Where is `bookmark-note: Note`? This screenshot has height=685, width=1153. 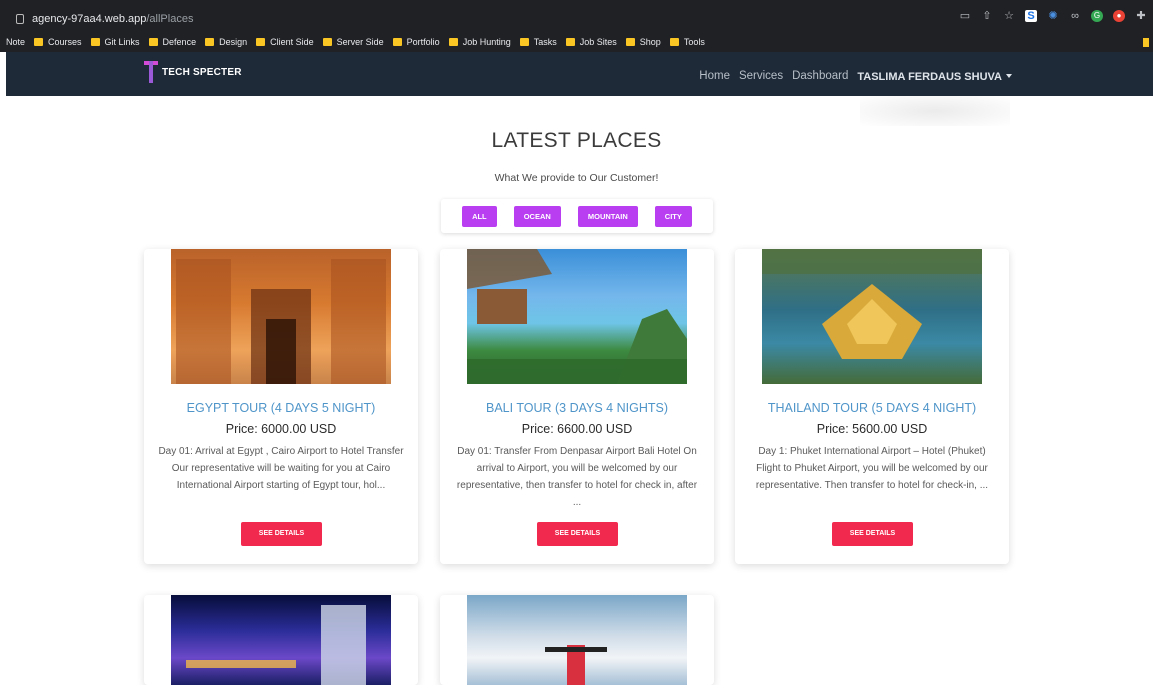 bookmark-note: Note is located at coordinates (15, 42).